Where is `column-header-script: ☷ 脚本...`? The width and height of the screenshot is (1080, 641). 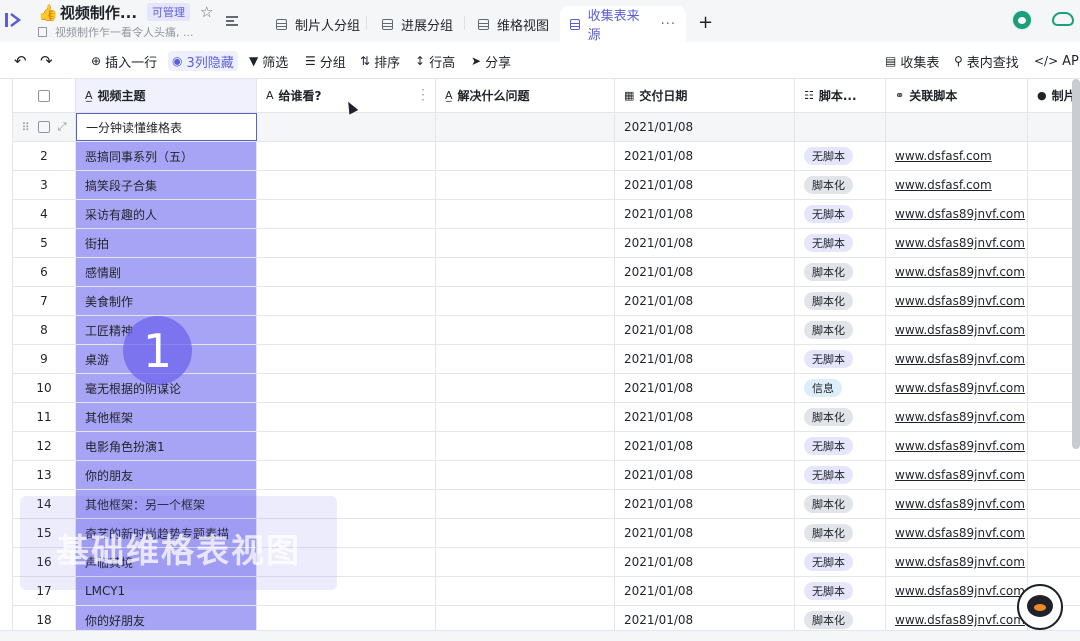
column-header-script: ☷ 脚本... is located at coordinates (840, 96).